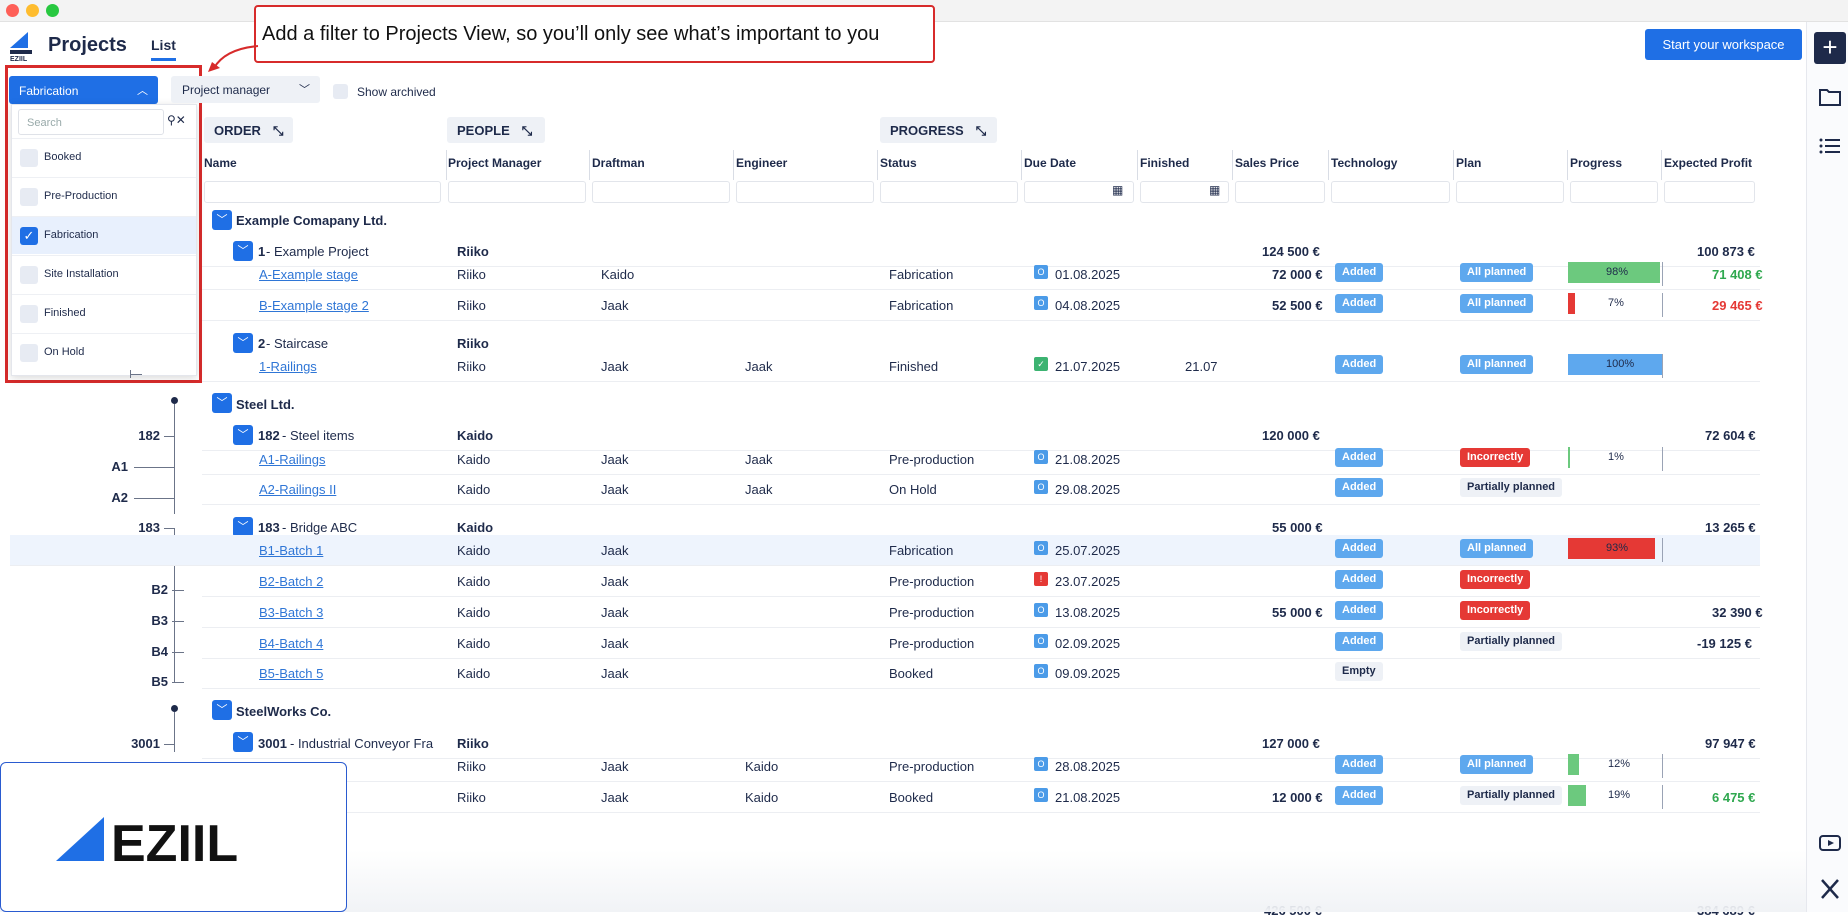 This screenshot has width=1848, height=918. What do you see at coordinates (1364, 163) in the screenshot?
I see `col-technology: Technology` at bounding box center [1364, 163].